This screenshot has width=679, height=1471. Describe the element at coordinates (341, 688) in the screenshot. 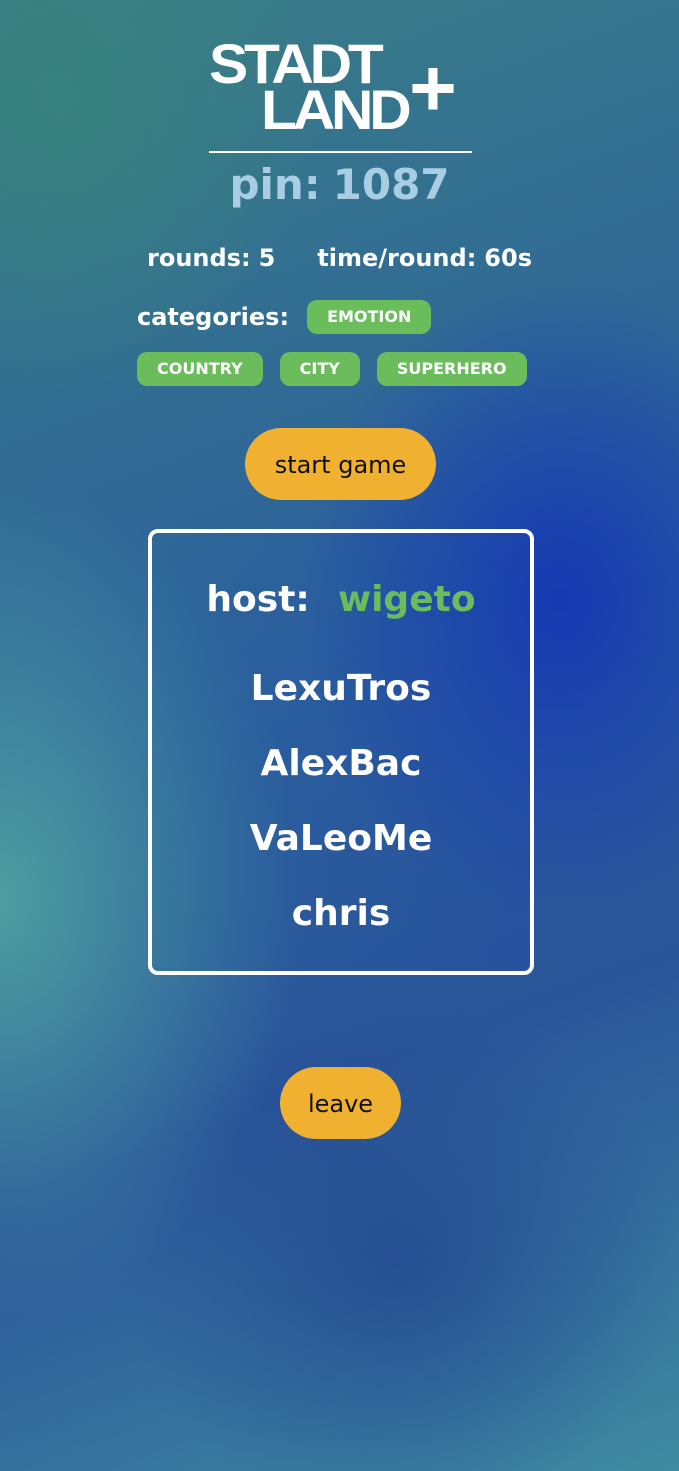

I see `player-item: LexuTros` at that location.